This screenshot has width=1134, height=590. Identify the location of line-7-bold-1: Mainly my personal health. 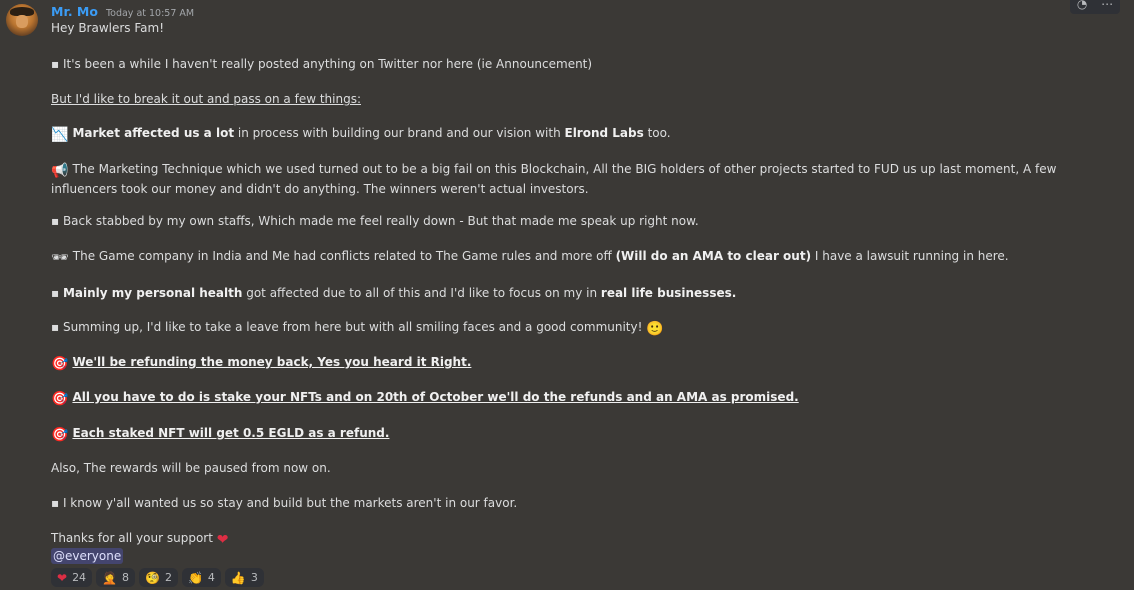
(152, 293).